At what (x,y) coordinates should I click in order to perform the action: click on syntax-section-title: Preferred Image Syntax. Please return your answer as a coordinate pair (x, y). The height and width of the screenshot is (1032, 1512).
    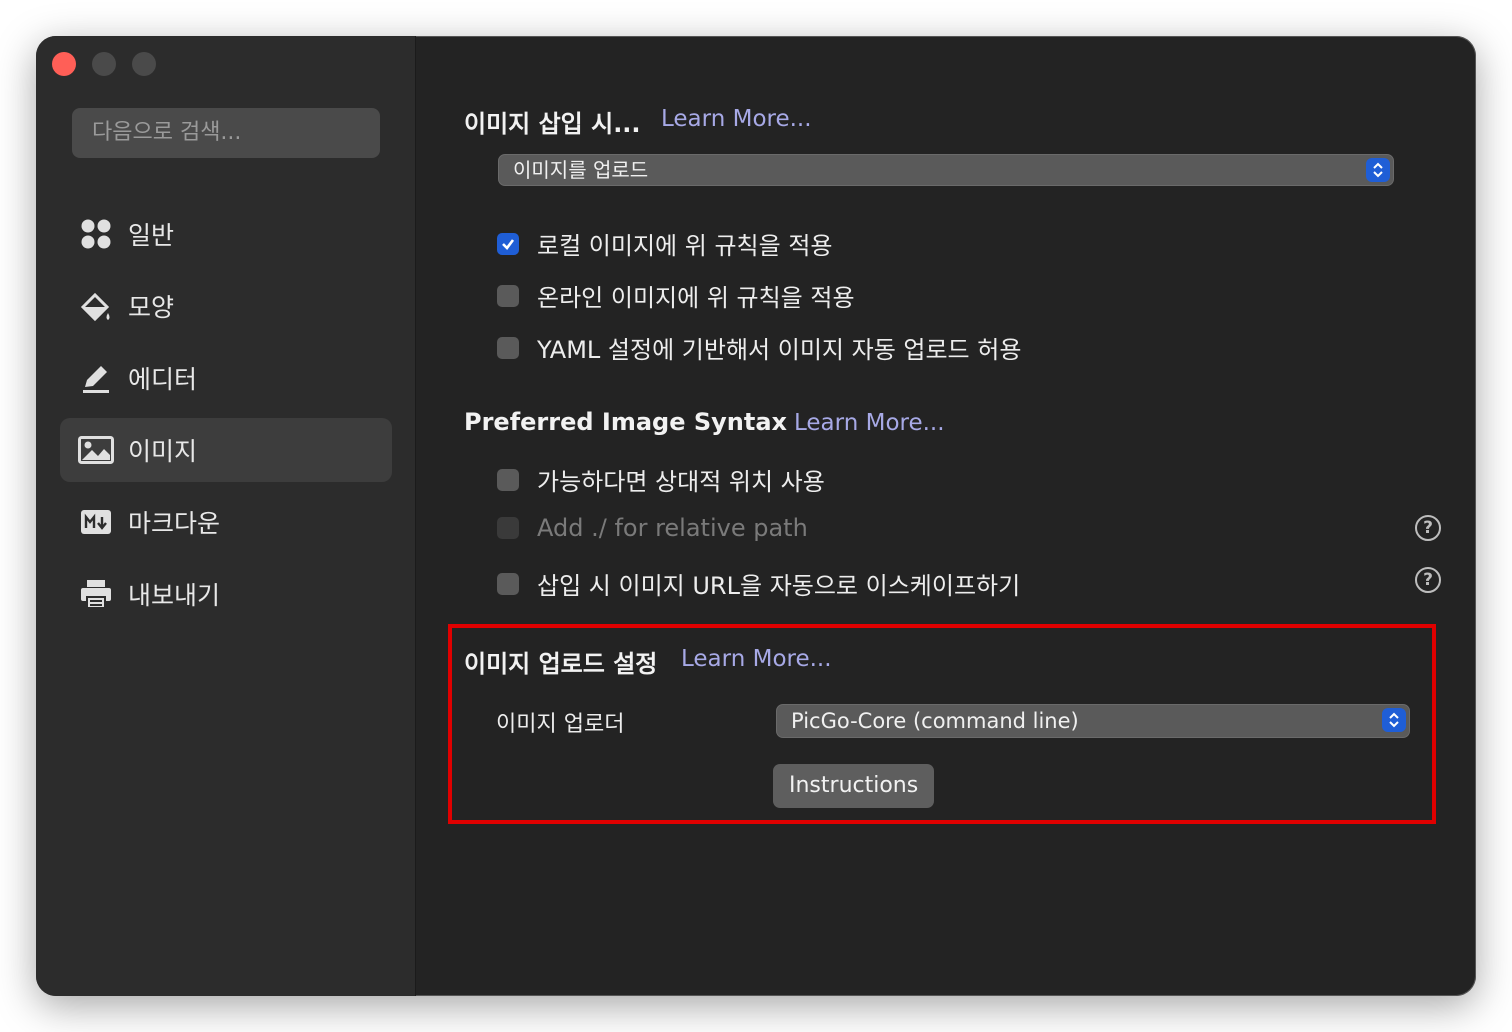
    Looking at the image, I should click on (626, 422).